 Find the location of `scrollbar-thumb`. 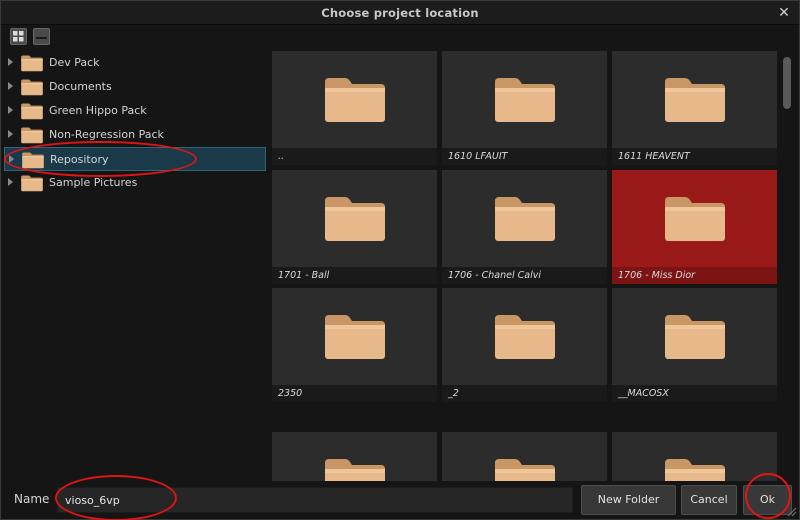

scrollbar-thumb is located at coordinates (787, 83).